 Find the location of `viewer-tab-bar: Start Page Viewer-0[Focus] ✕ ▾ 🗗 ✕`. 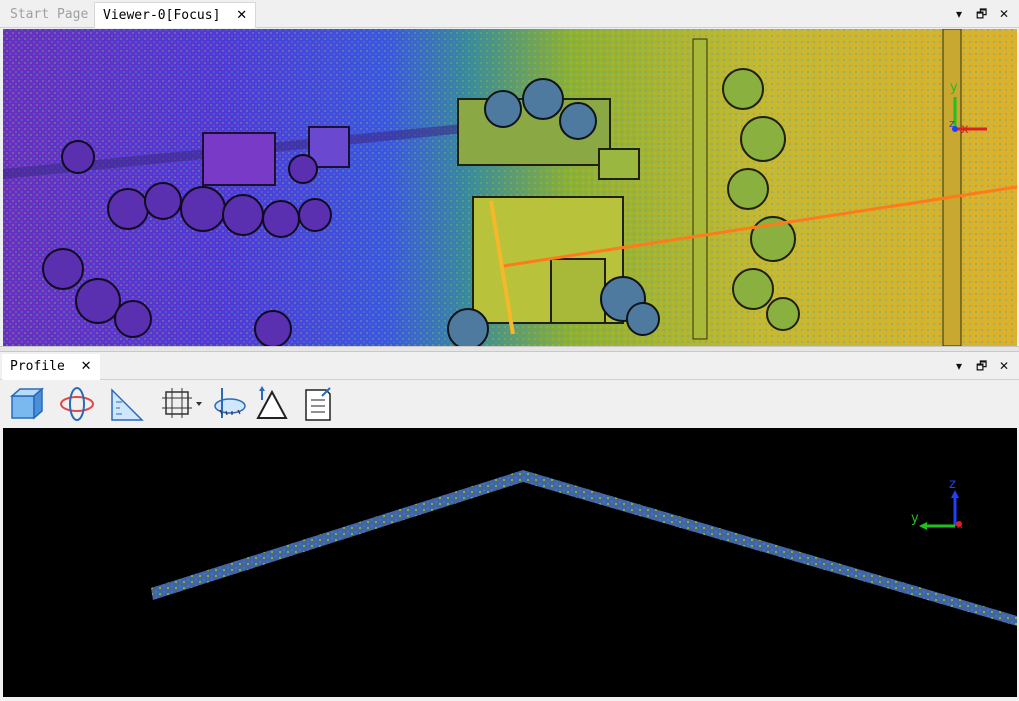

viewer-tab-bar: Start Page Viewer-0[Focus] ✕ ▾ 🗗 ✕ is located at coordinates (509, 14).